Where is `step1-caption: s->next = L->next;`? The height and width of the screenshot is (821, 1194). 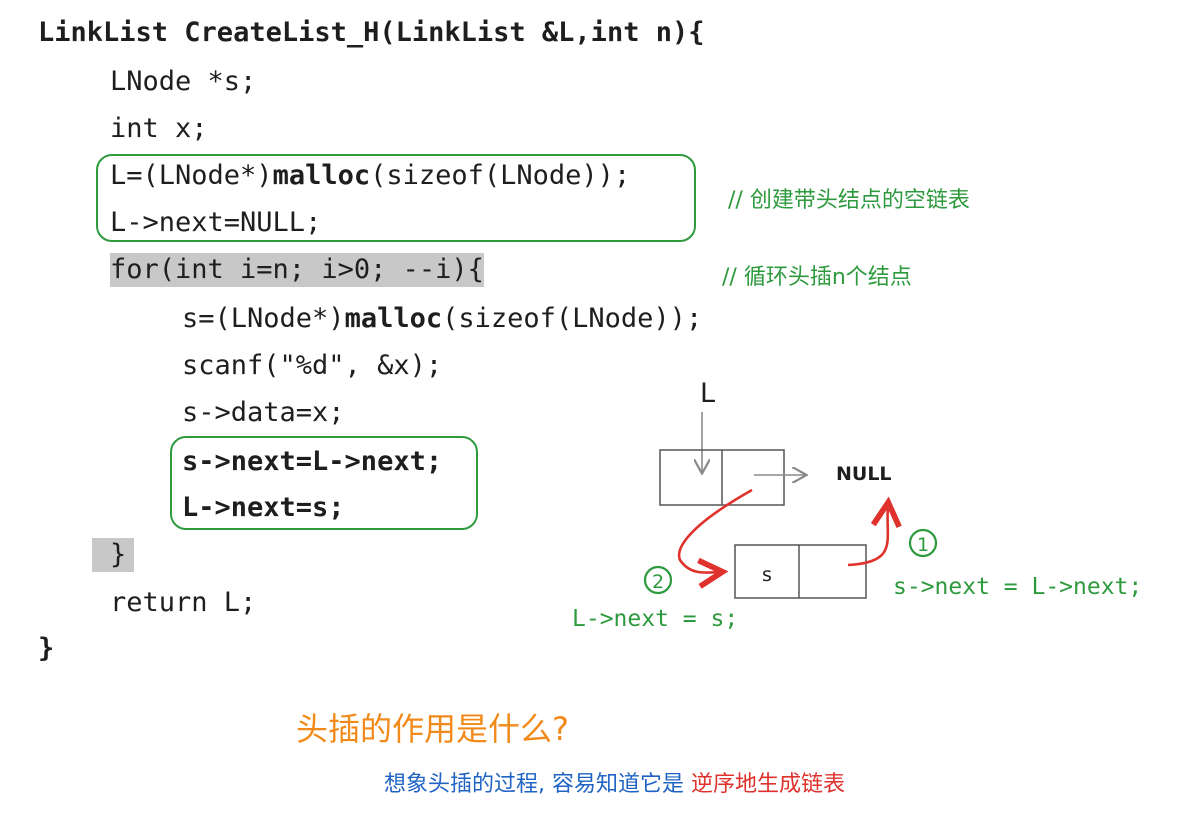
step1-caption: s->next = L->next; is located at coordinates (1018, 587).